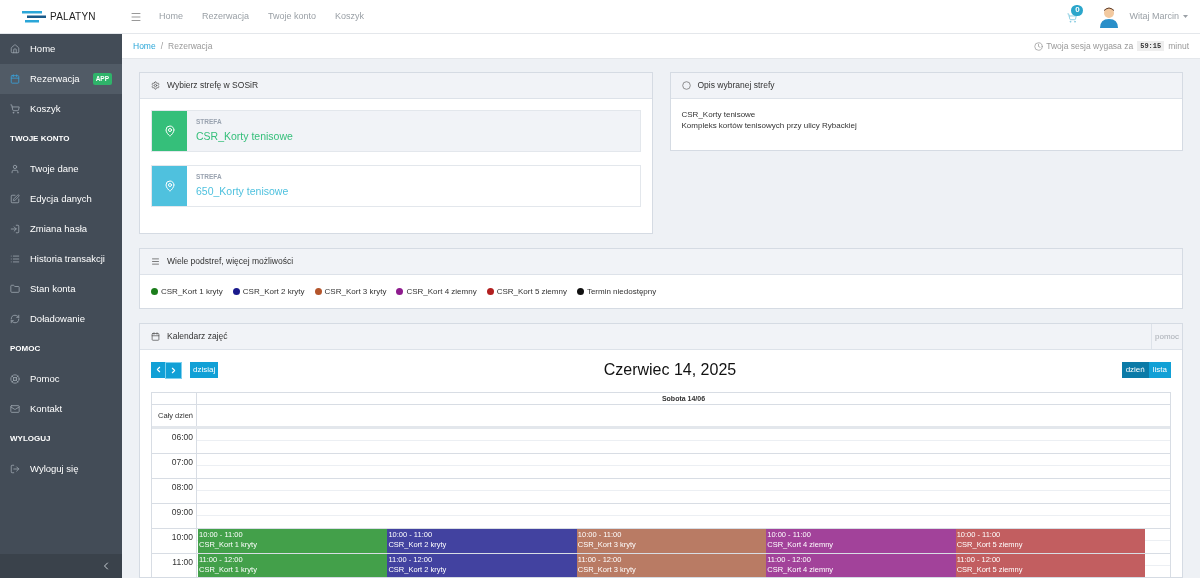  I want to click on refresh-icon, so click(15, 319).